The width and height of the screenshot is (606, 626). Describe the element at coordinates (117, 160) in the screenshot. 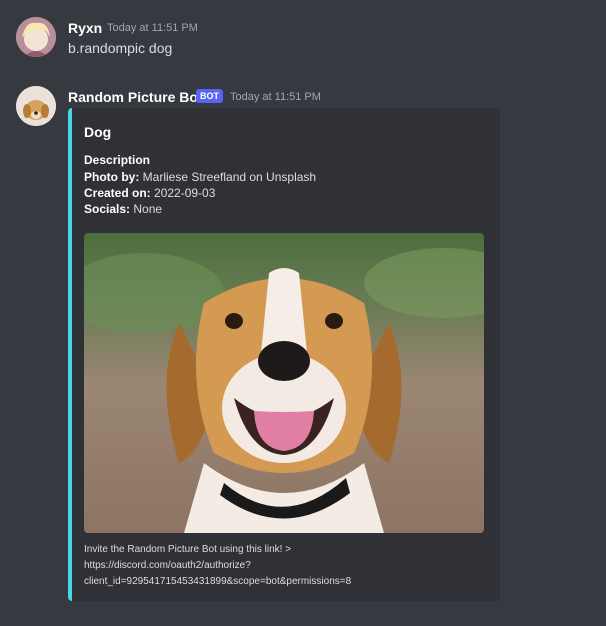

I see `embed-description-title: Description` at that location.